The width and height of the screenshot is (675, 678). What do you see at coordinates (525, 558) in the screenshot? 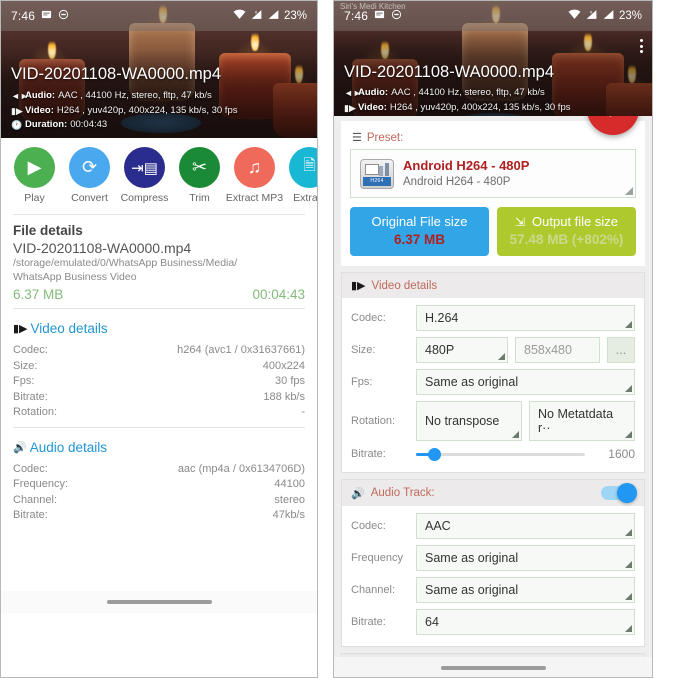
I see `audio-frequency-select: Same as original` at bounding box center [525, 558].